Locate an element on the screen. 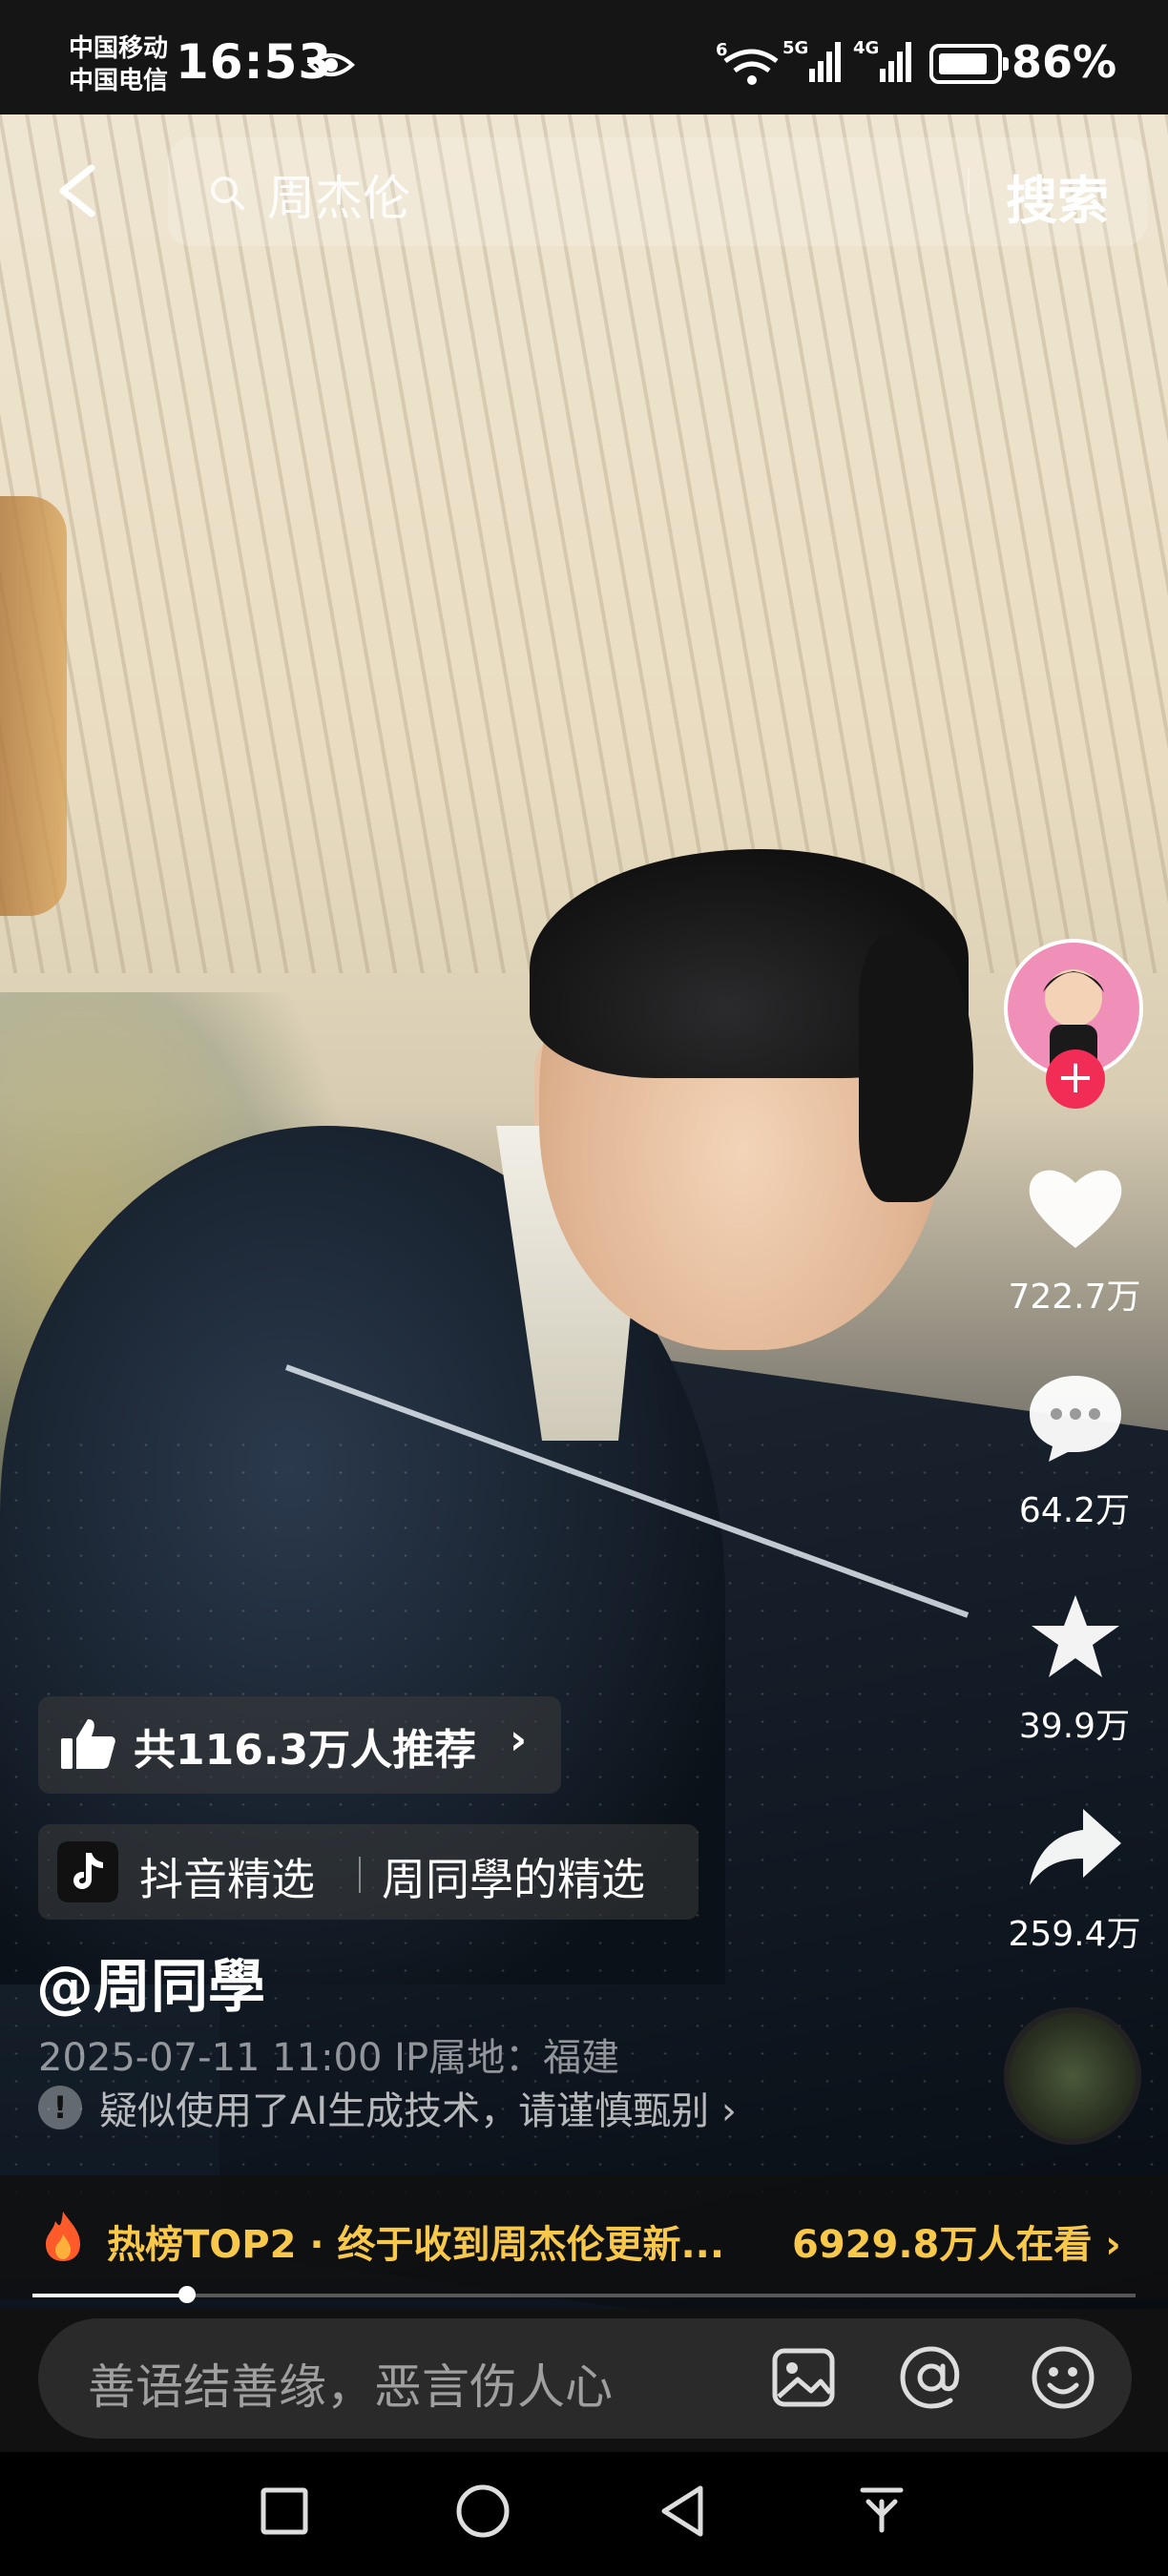 Image resolution: width=1168 pixels, height=2576 pixels. wooden-decor is located at coordinates (33, 706).